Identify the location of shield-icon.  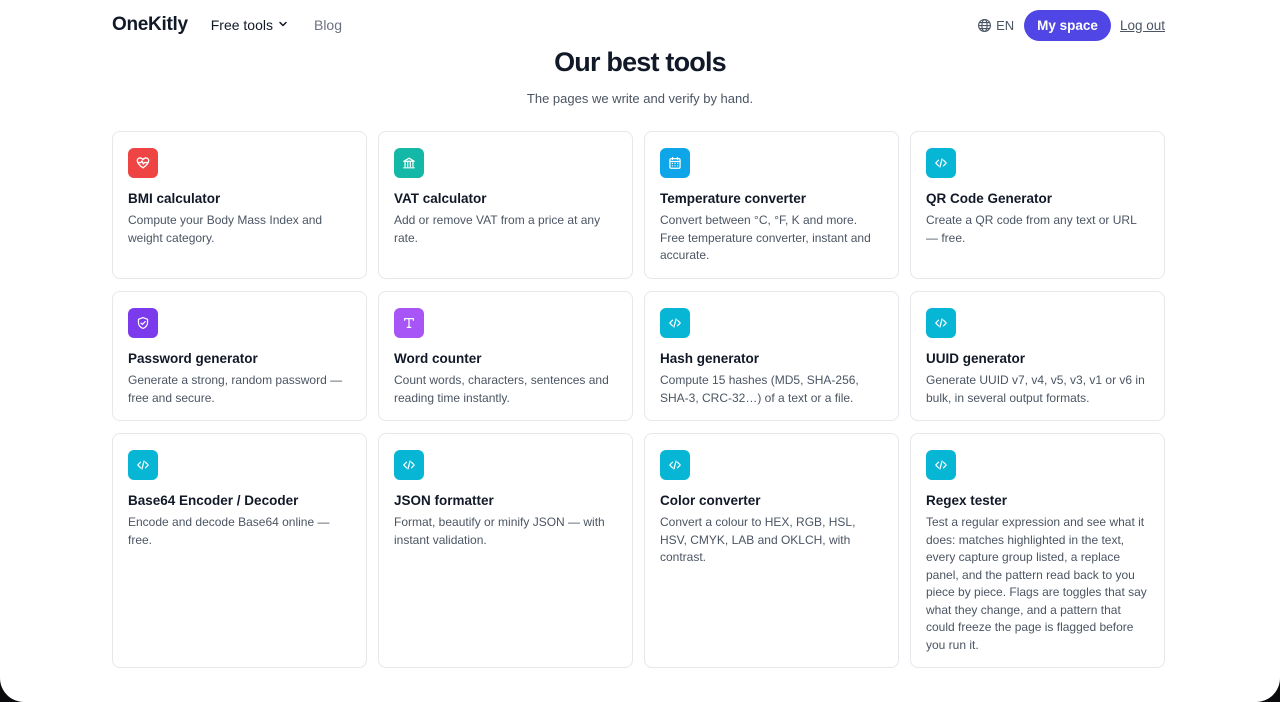
(143, 323).